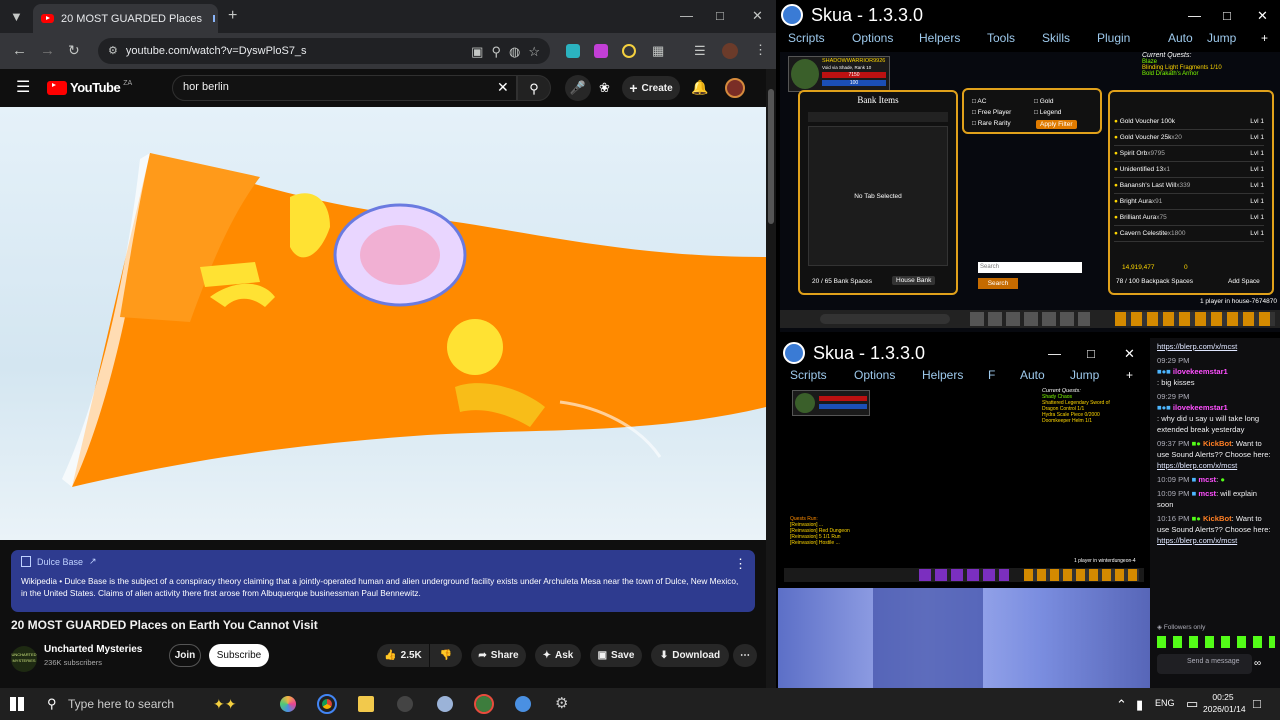 This screenshot has width=1280, height=720. I want to click on like-button: 👍 2.5K, so click(403, 655).